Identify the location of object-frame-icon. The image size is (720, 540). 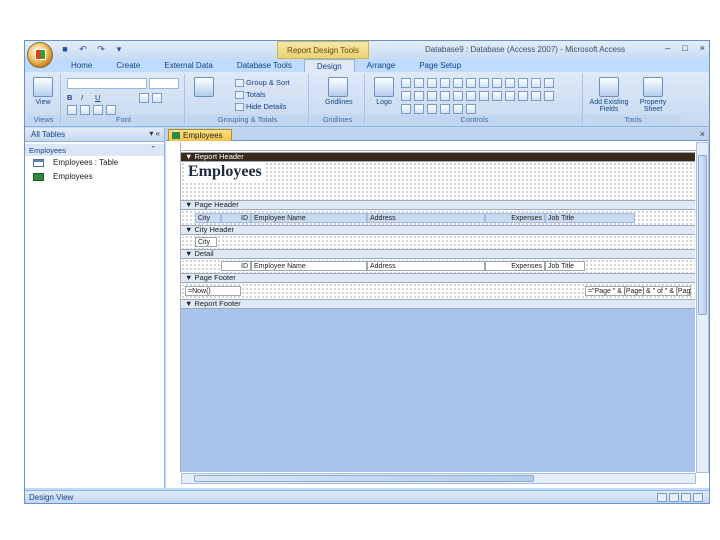
(458, 96).